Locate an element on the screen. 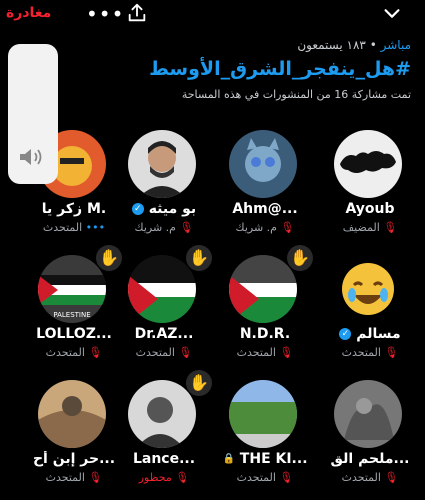 This screenshot has width=425, height=500. participant-name: Ayoub is located at coordinates (370, 209).